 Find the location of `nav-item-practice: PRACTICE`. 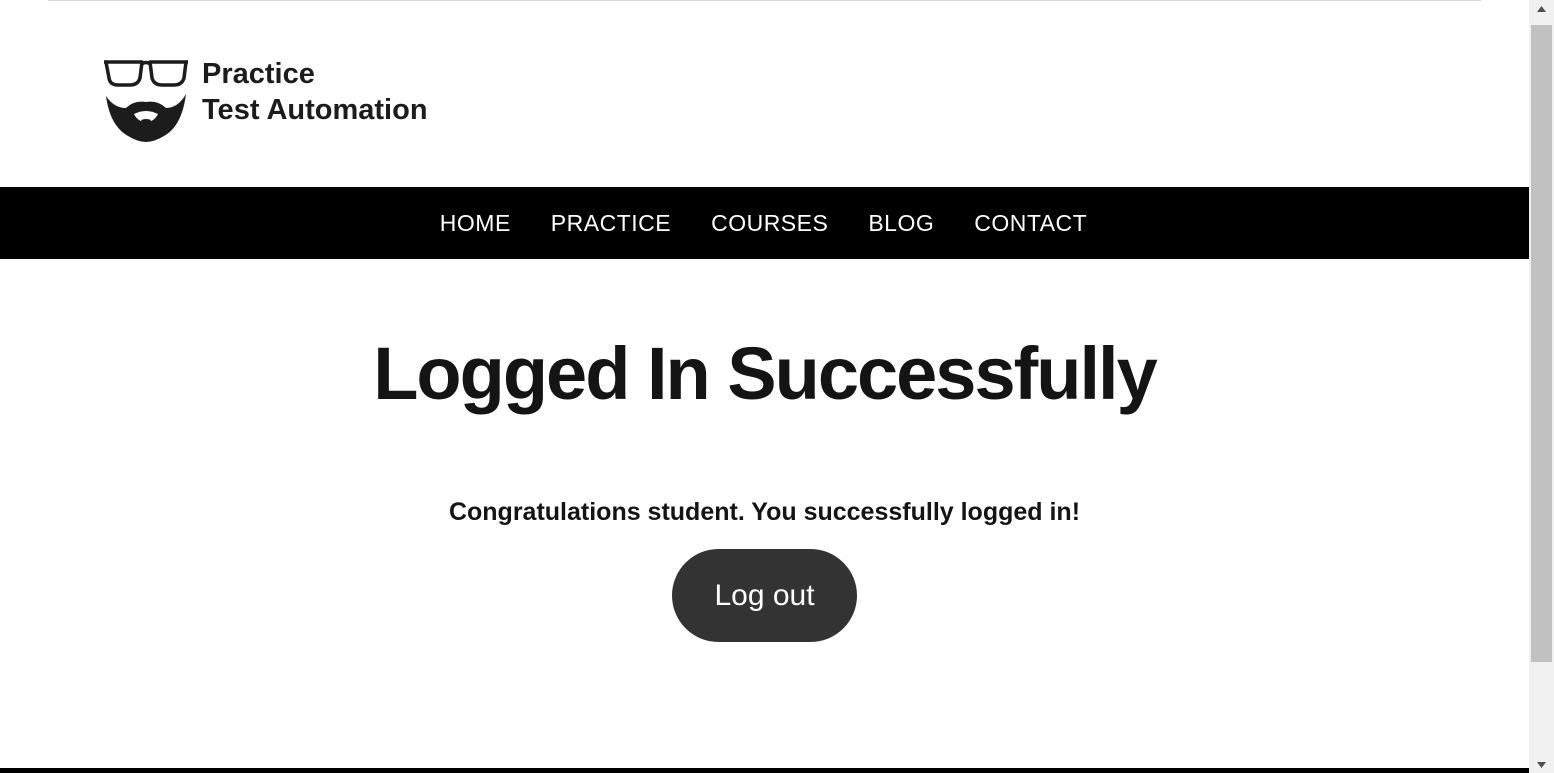

nav-item-practice: PRACTICE is located at coordinates (611, 223).